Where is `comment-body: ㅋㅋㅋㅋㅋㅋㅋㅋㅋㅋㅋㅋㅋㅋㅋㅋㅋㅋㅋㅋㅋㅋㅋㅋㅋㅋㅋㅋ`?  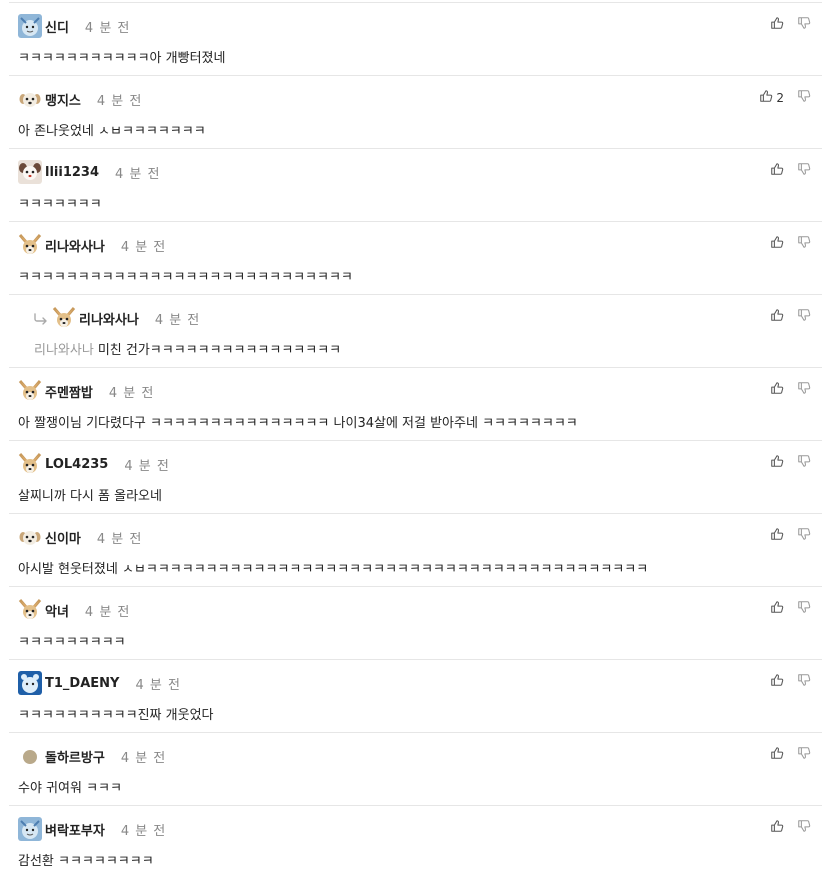
comment-body: ㅋㅋㅋㅋㅋㅋㅋㅋㅋㅋㅋㅋㅋㅋㅋㅋㅋㅋㅋㅋㅋㅋㅋㅋㅋㅋㅋㅋ is located at coordinates (185, 275).